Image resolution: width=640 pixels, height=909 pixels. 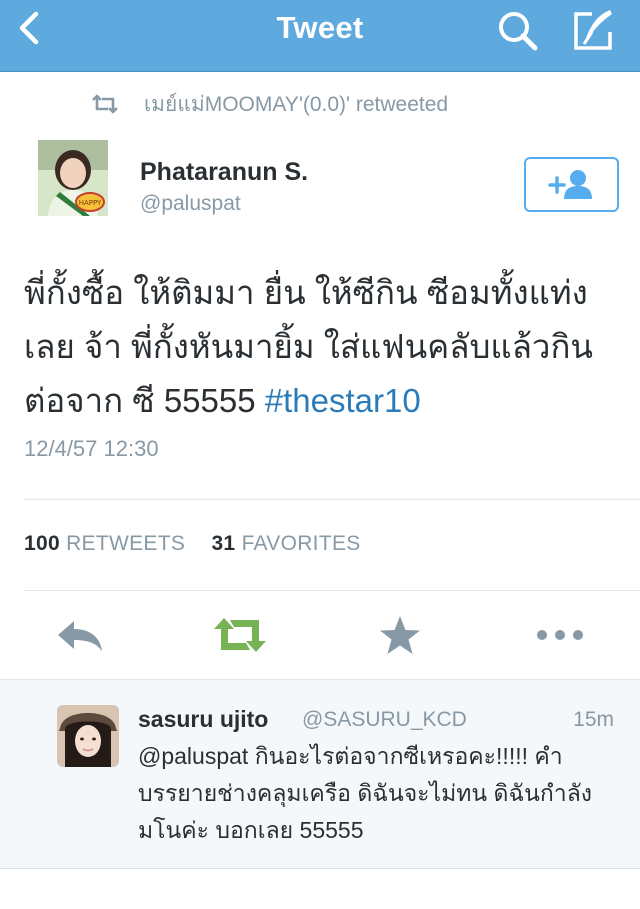 I want to click on more-icon, so click(x=560, y=635).